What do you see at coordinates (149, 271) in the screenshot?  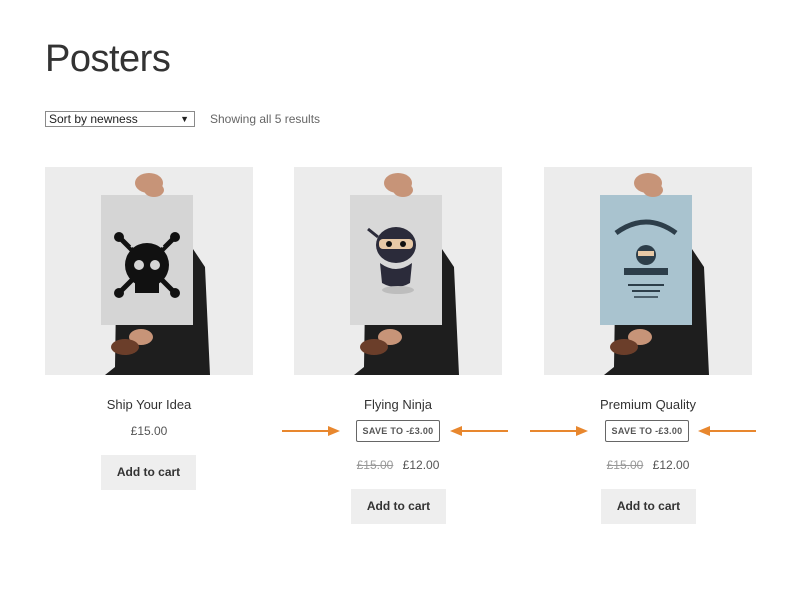 I see `product-image-ship-your-idea` at bounding box center [149, 271].